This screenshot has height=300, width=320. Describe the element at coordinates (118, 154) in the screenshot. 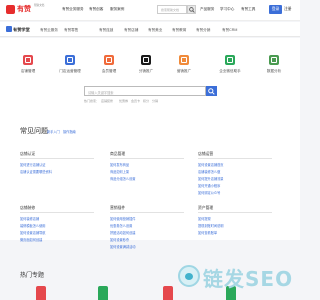

I see `category-title: 商品管理` at that location.